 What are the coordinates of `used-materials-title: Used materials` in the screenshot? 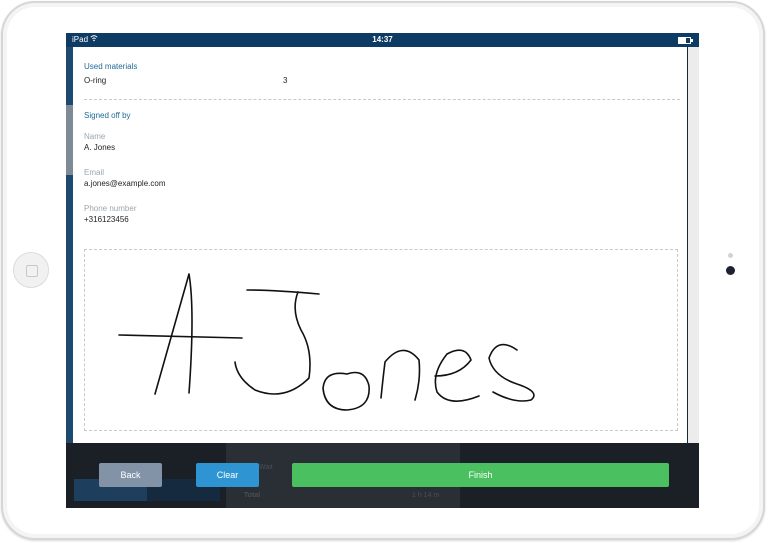 It's located at (111, 66).